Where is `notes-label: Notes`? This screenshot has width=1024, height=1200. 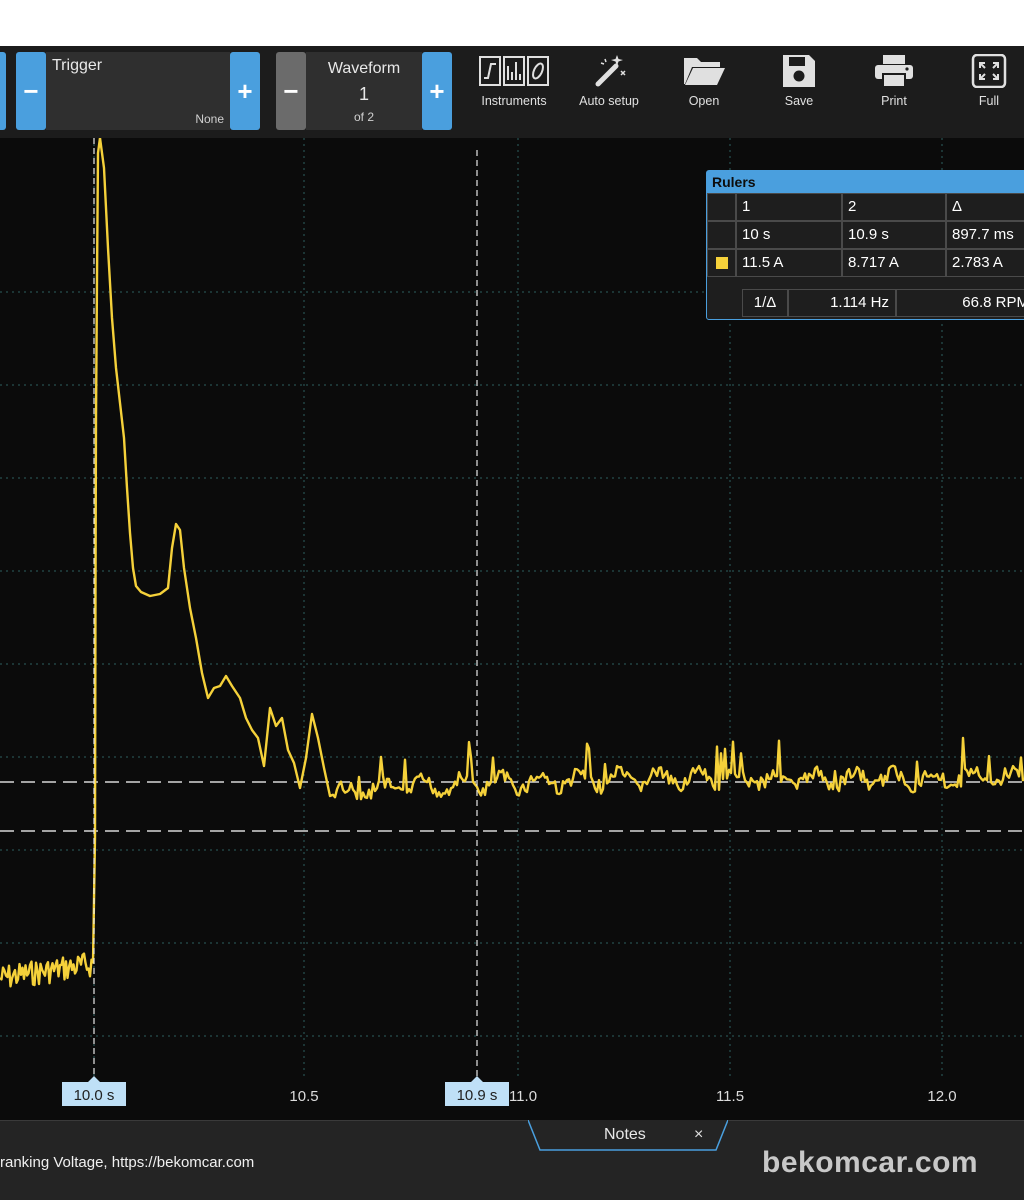
notes-label: Notes is located at coordinates (625, 1135).